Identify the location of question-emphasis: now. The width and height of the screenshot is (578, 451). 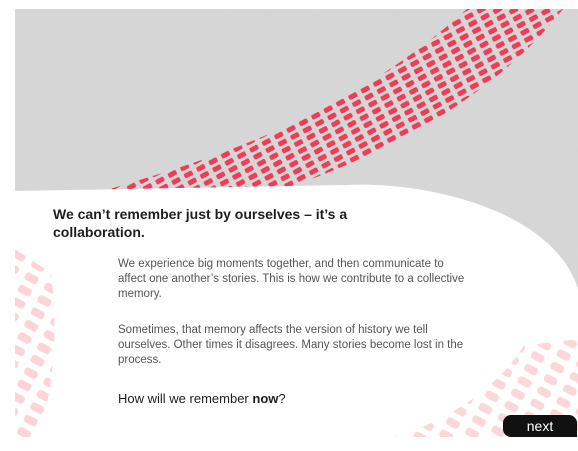
(265, 398).